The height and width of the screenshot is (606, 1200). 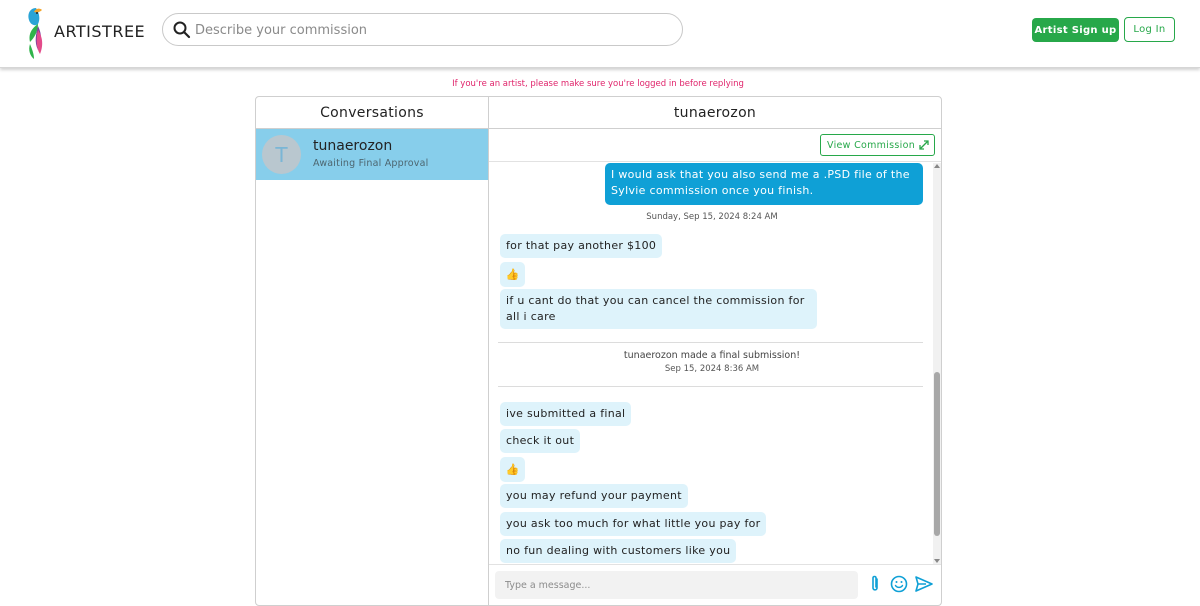 I want to click on chat-title: tunaerozon, so click(x=715, y=113).